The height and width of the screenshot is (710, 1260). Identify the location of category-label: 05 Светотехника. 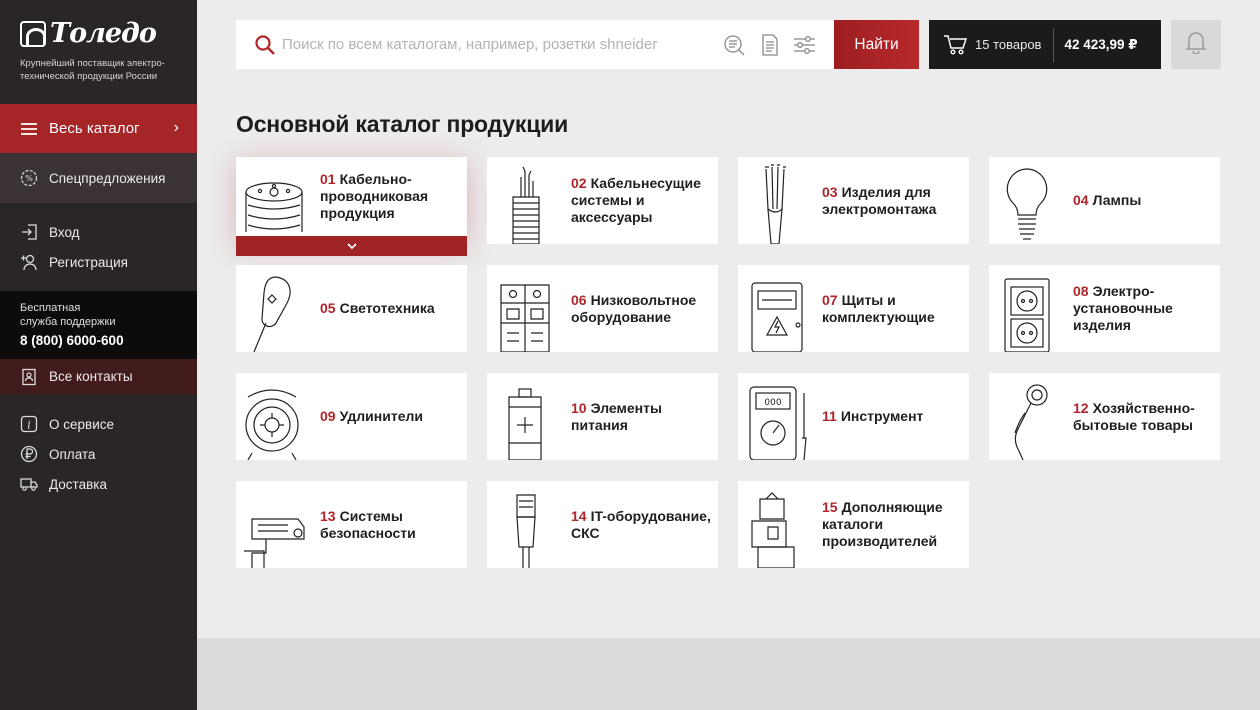
(392, 308).